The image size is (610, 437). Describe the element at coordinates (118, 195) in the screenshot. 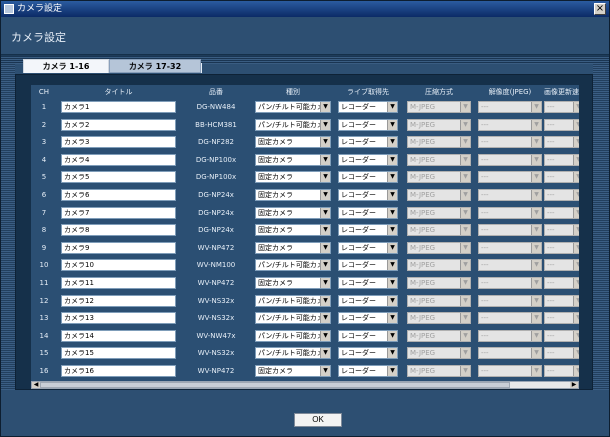

I see `title-input: カメラ6` at that location.